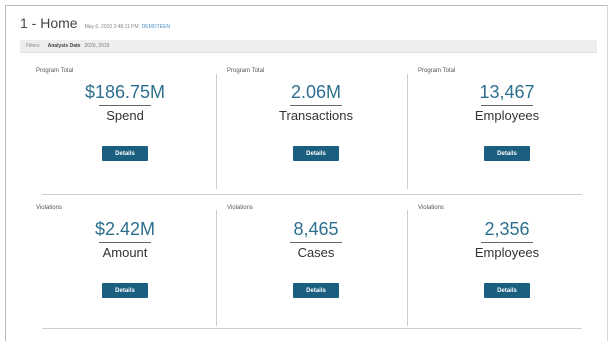 The height and width of the screenshot is (341, 610). What do you see at coordinates (125, 229) in the screenshot?
I see `kpi-value: $2.42M` at bounding box center [125, 229].